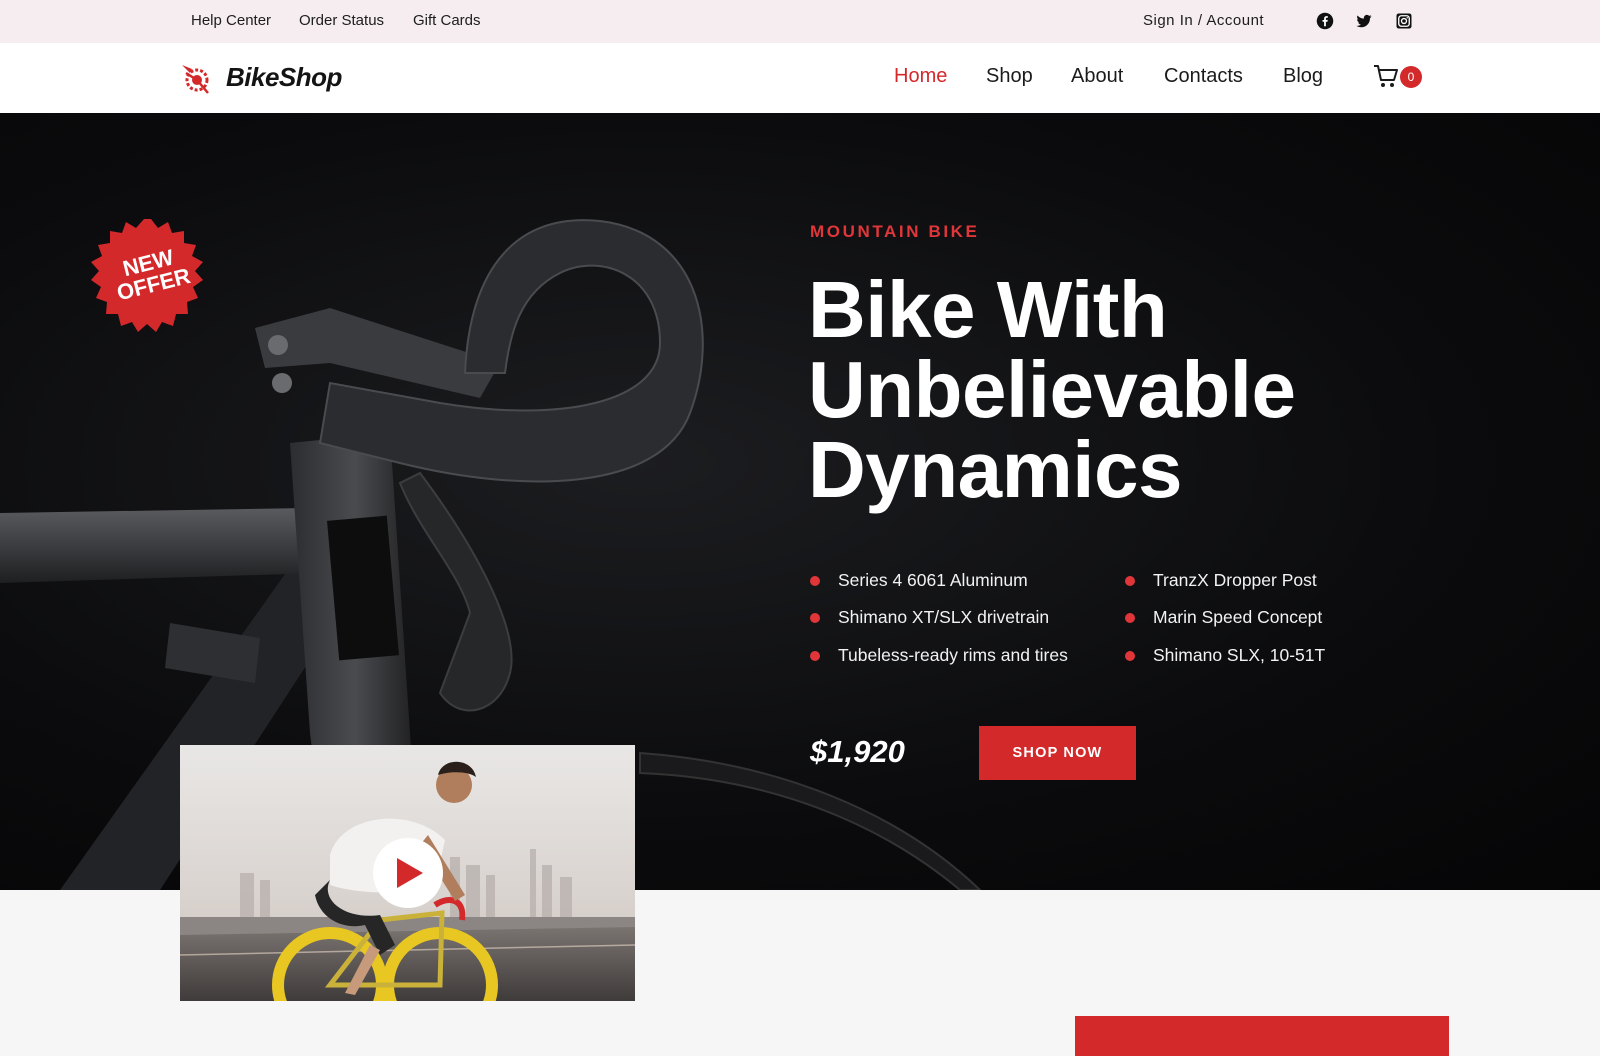 The image size is (1600, 1056). What do you see at coordinates (1203, 76) in the screenshot?
I see `nav-contacts: Contacts` at bounding box center [1203, 76].